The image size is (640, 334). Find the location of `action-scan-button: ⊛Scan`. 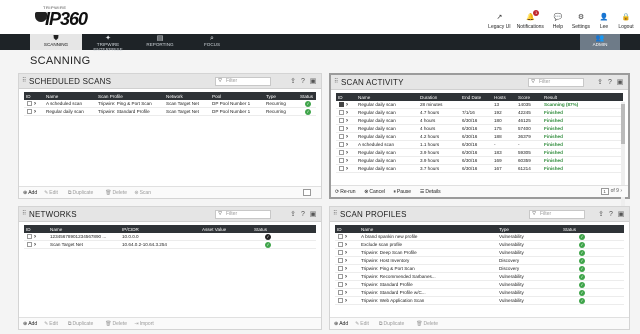

action-scan-button: ⊛Scan is located at coordinates (142, 193).